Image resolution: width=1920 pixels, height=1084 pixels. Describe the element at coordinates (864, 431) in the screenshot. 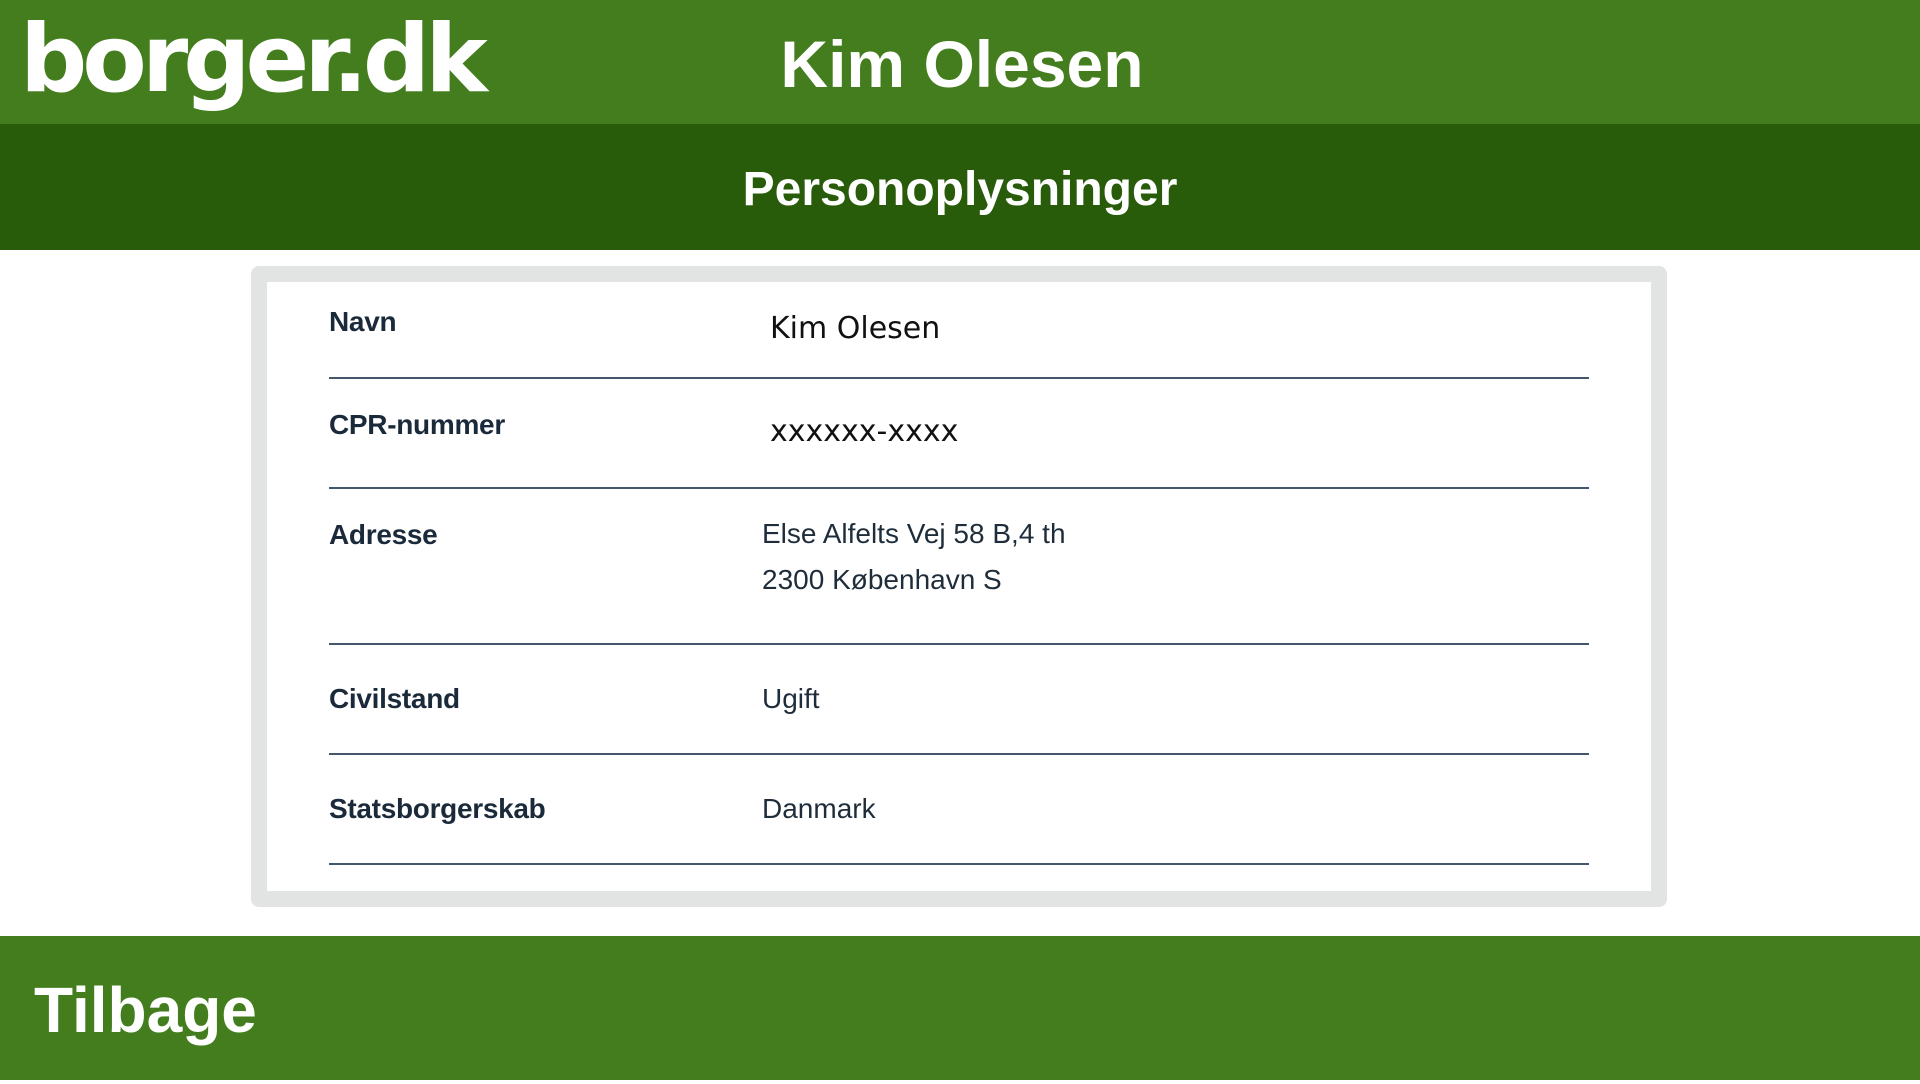

I see `detail-value: xxxxxx-xxxx` at that location.